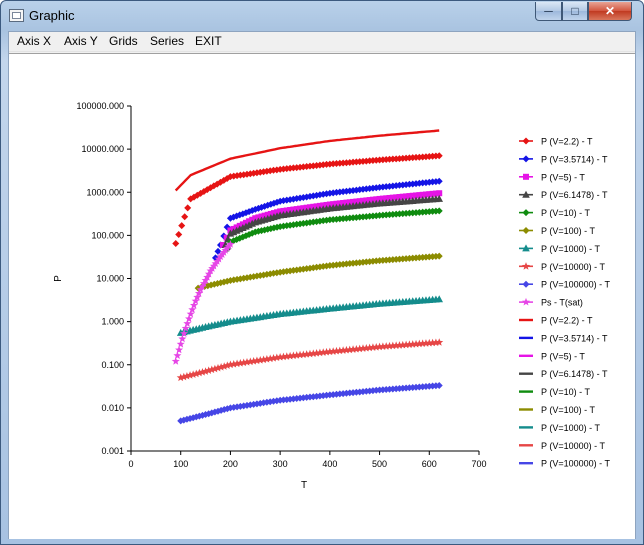 The width and height of the screenshot is (644, 545). I want to click on y-tick-label: 1000.000, so click(105, 192).